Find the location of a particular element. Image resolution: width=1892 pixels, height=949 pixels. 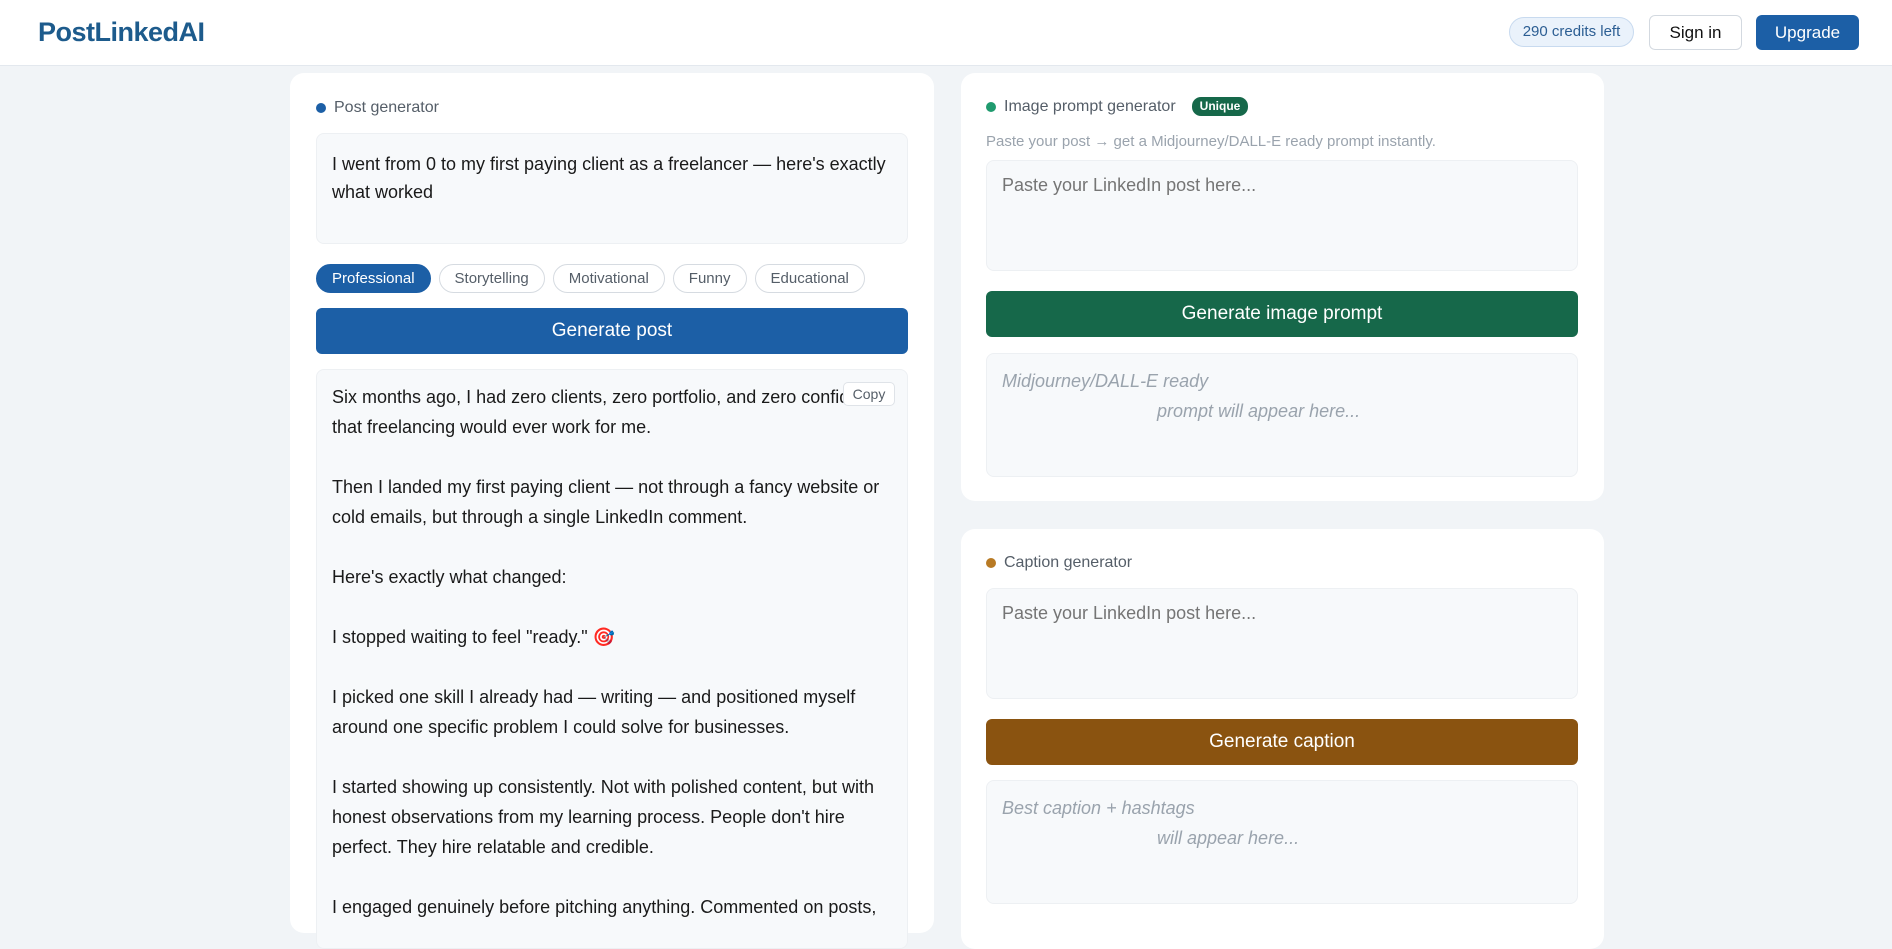

caption-title: Caption generator is located at coordinates (1068, 562).